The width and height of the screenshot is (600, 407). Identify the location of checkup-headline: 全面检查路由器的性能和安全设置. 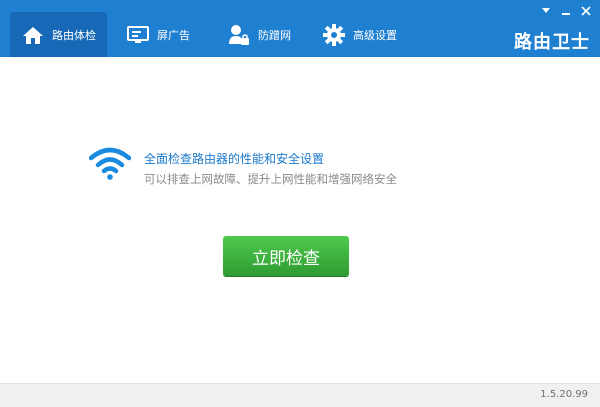
(234, 159).